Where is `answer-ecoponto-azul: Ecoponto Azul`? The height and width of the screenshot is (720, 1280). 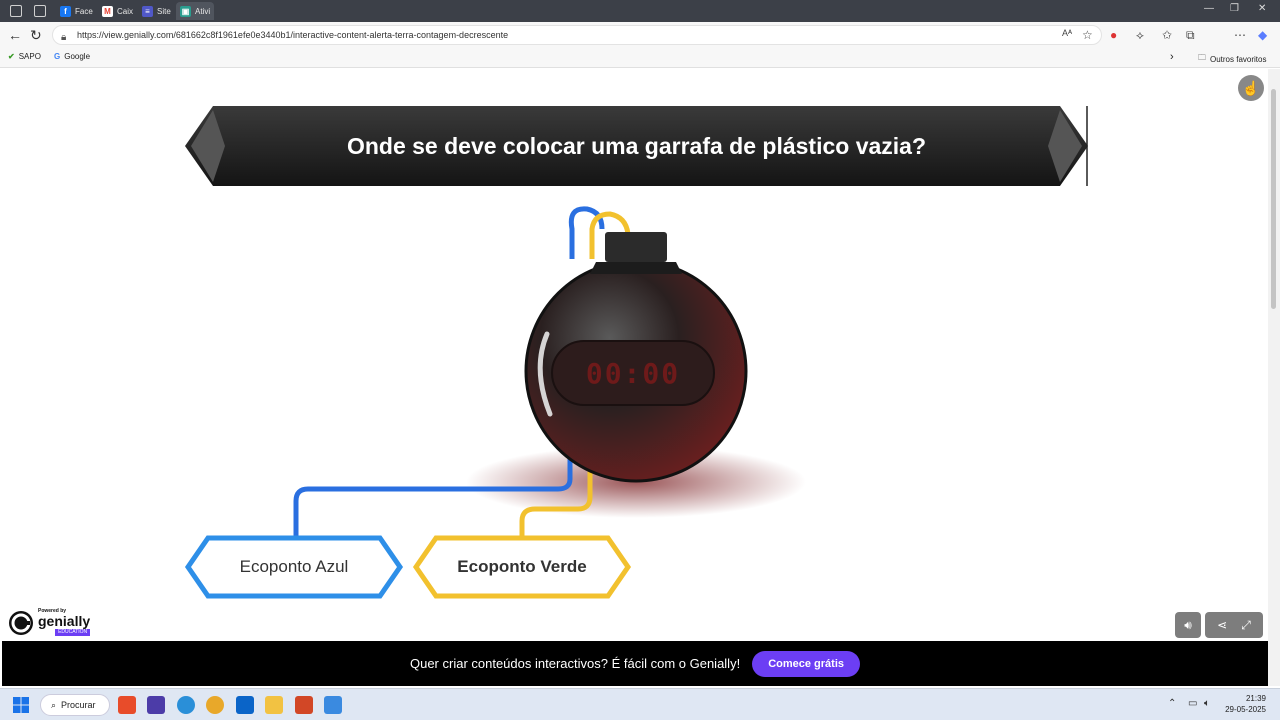 answer-ecoponto-azul: Ecoponto Azul is located at coordinates (294, 567).